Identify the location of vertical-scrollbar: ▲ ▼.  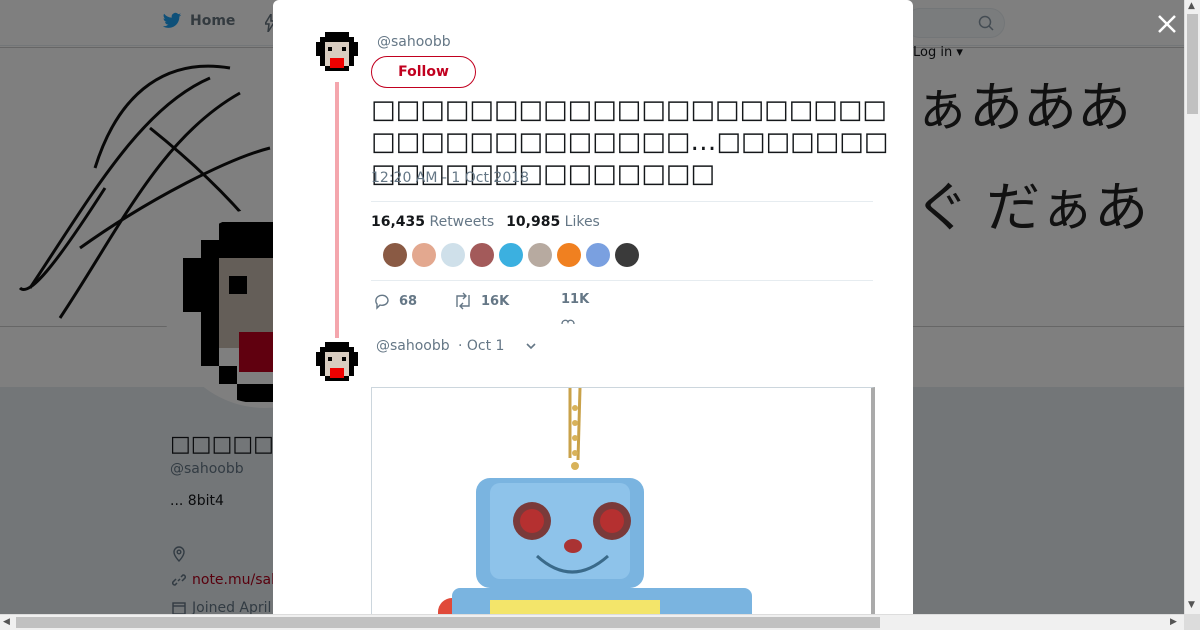
(1192, 307).